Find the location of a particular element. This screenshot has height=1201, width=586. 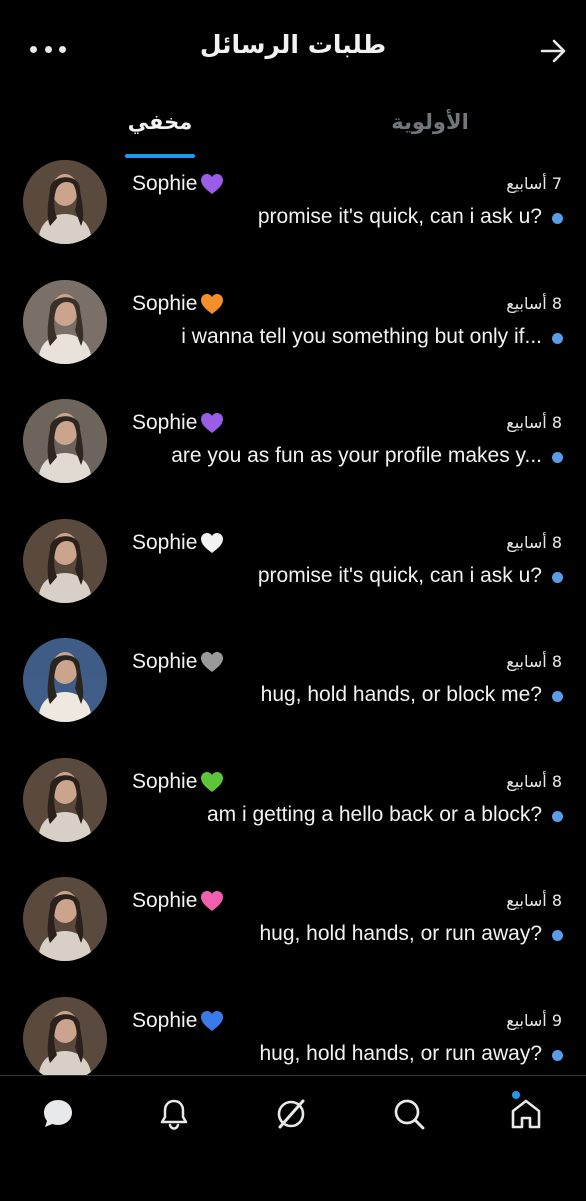

bottom-navigation is located at coordinates (293, 1138).